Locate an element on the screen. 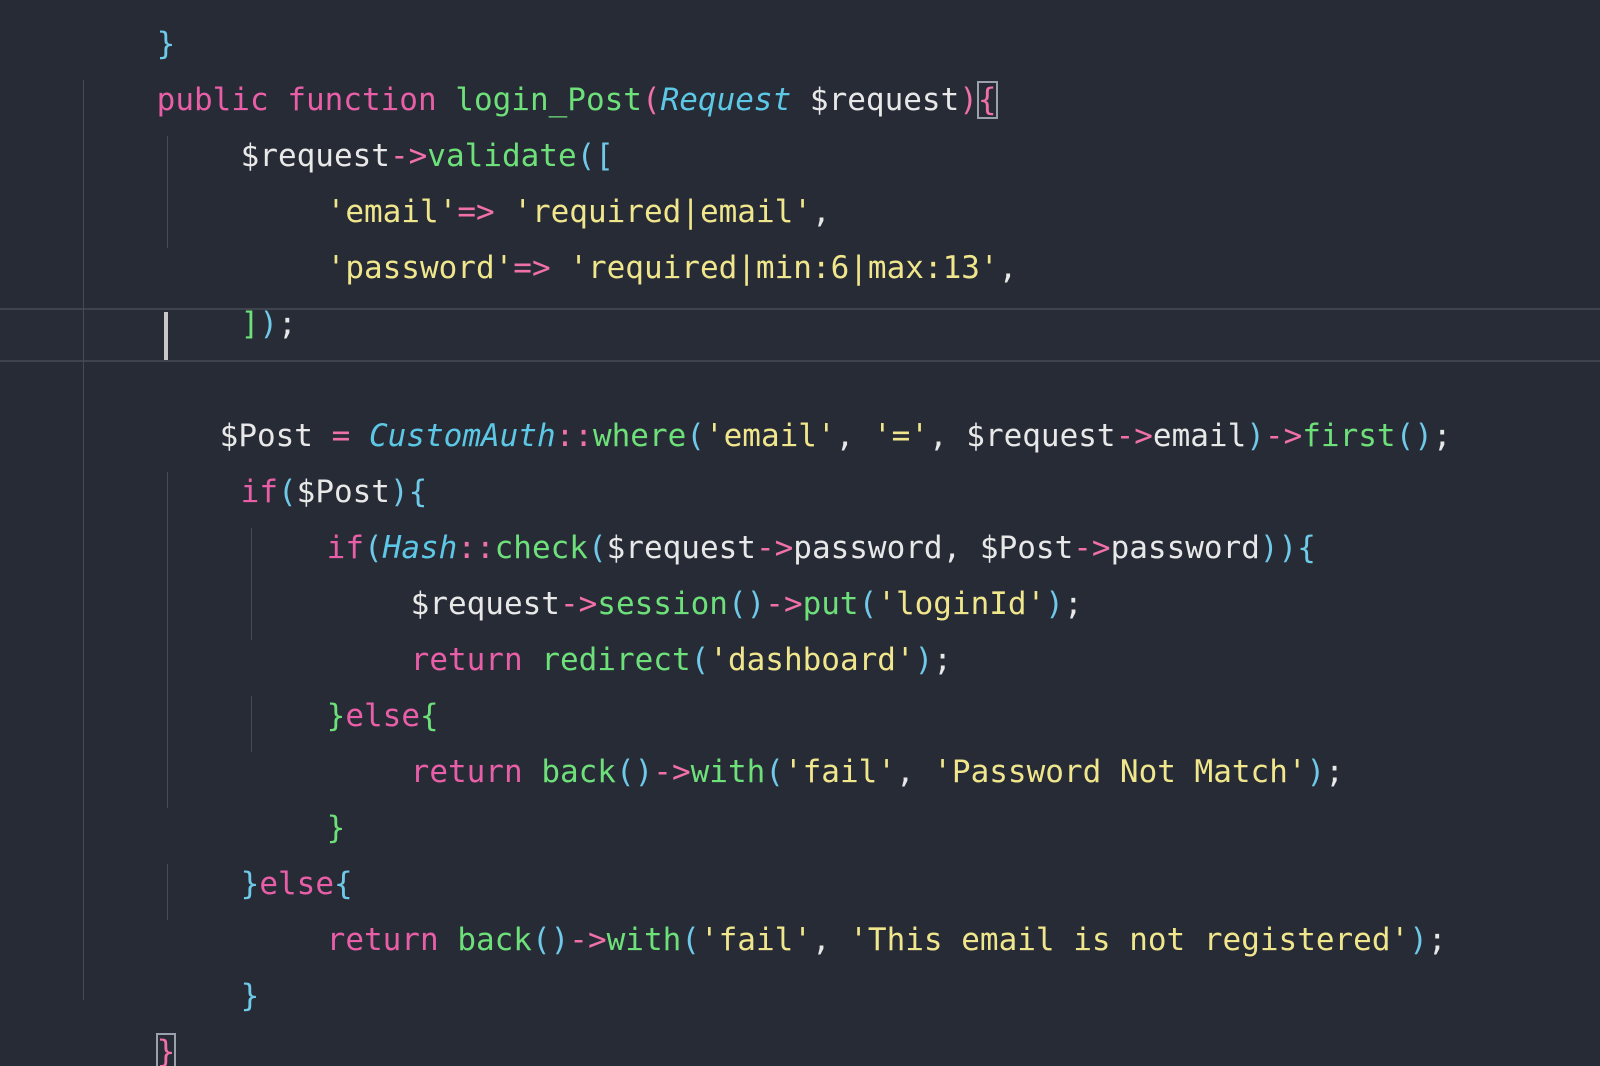 This screenshot has width=1600, height=1066. method-name: where is located at coordinates (639, 436).